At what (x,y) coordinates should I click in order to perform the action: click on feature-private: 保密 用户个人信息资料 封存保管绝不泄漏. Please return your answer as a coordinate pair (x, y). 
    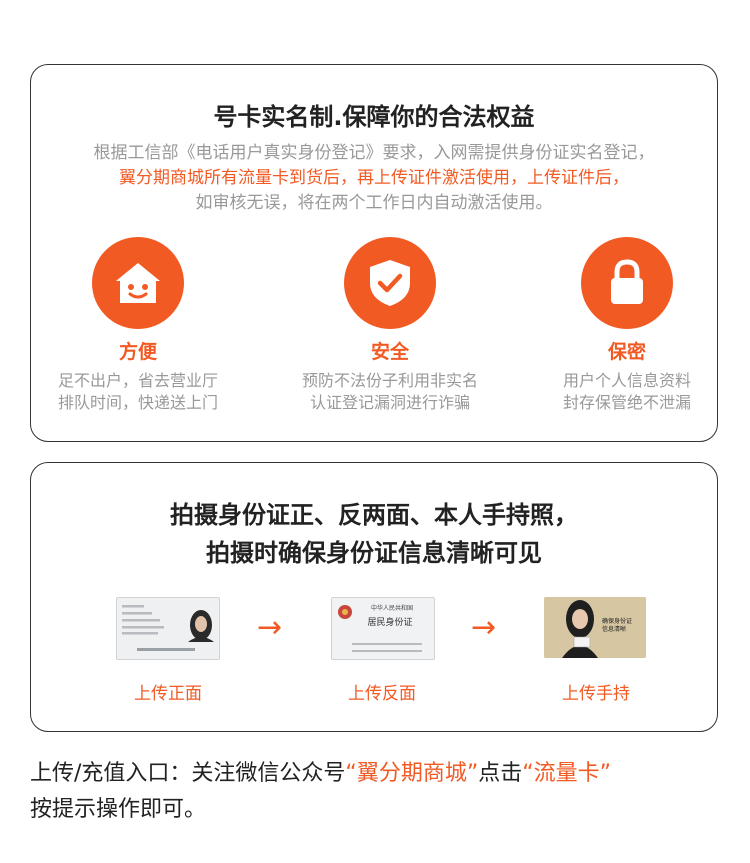
    Looking at the image, I should click on (627, 325).